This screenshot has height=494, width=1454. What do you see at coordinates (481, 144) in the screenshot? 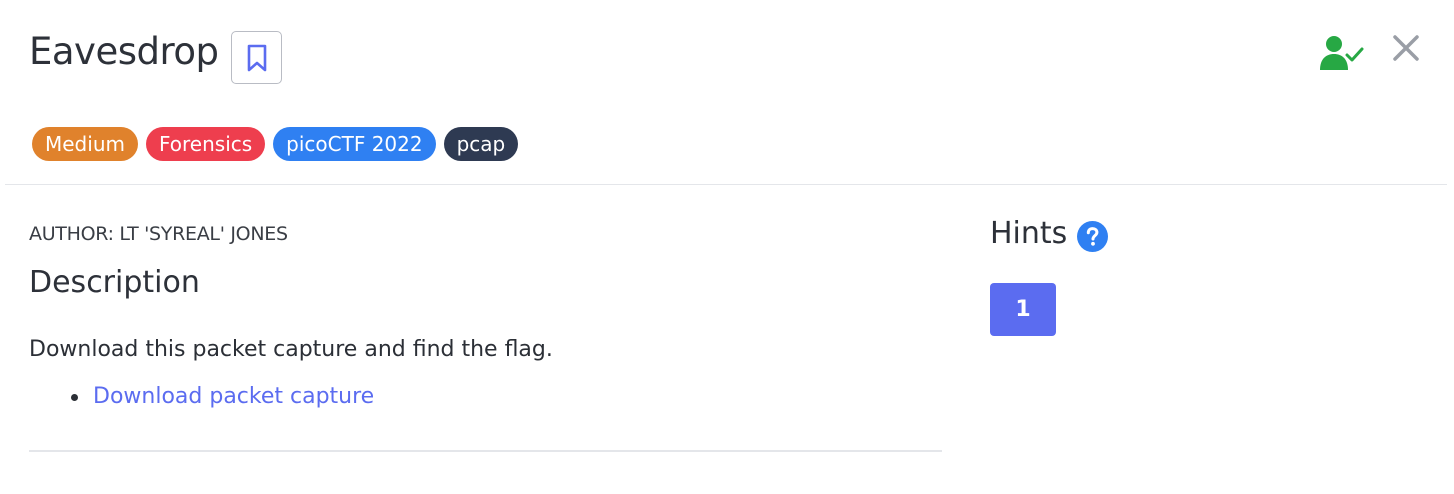
I see `topic-tag: pcap` at bounding box center [481, 144].